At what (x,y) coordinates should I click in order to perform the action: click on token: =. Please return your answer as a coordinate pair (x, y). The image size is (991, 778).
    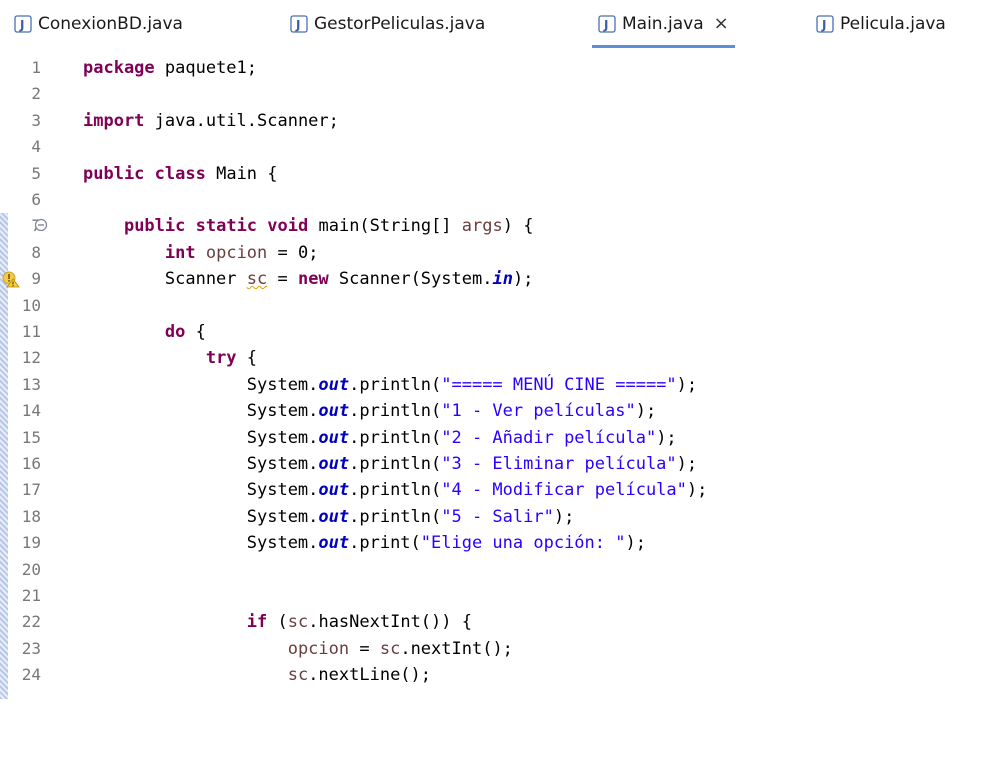
    Looking at the image, I should click on (364, 648).